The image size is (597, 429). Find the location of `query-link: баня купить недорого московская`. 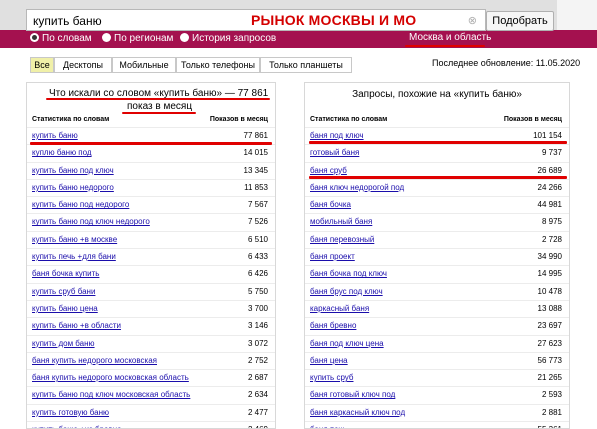

query-link: баня купить недорого московская is located at coordinates (94, 360).